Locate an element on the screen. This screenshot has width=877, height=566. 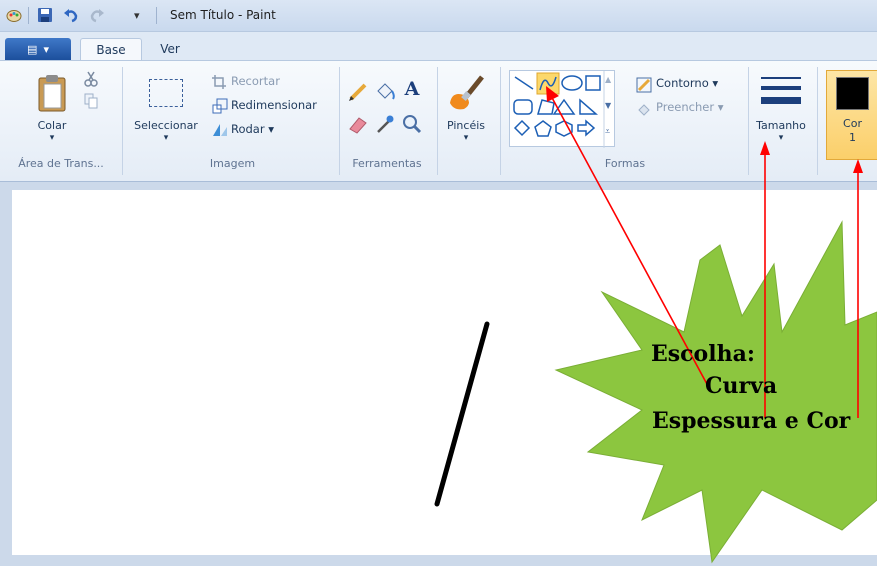
callout-line-3: Espessura e Cor is located at coordinates (751, 421).